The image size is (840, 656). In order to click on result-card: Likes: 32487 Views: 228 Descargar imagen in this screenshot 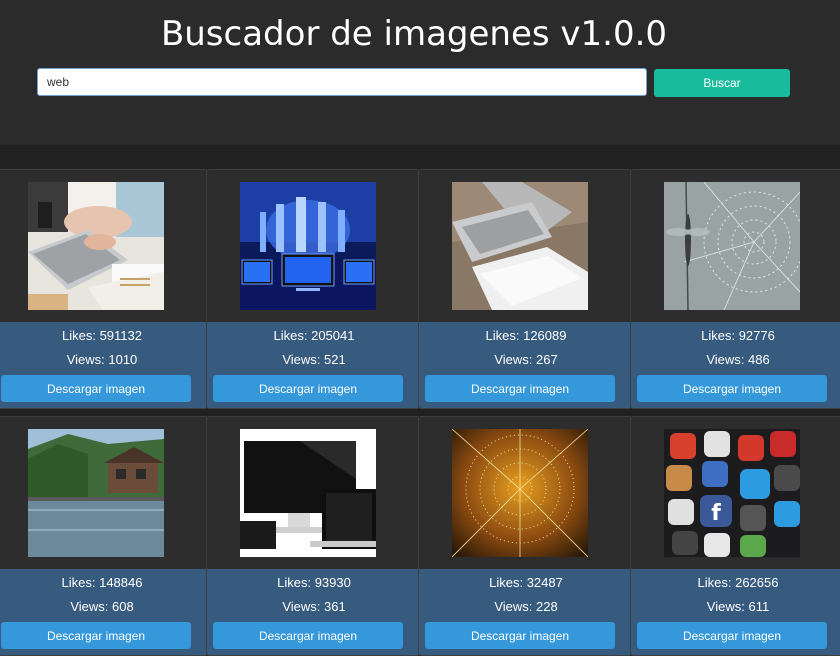, I will do `click(525, 536)`.